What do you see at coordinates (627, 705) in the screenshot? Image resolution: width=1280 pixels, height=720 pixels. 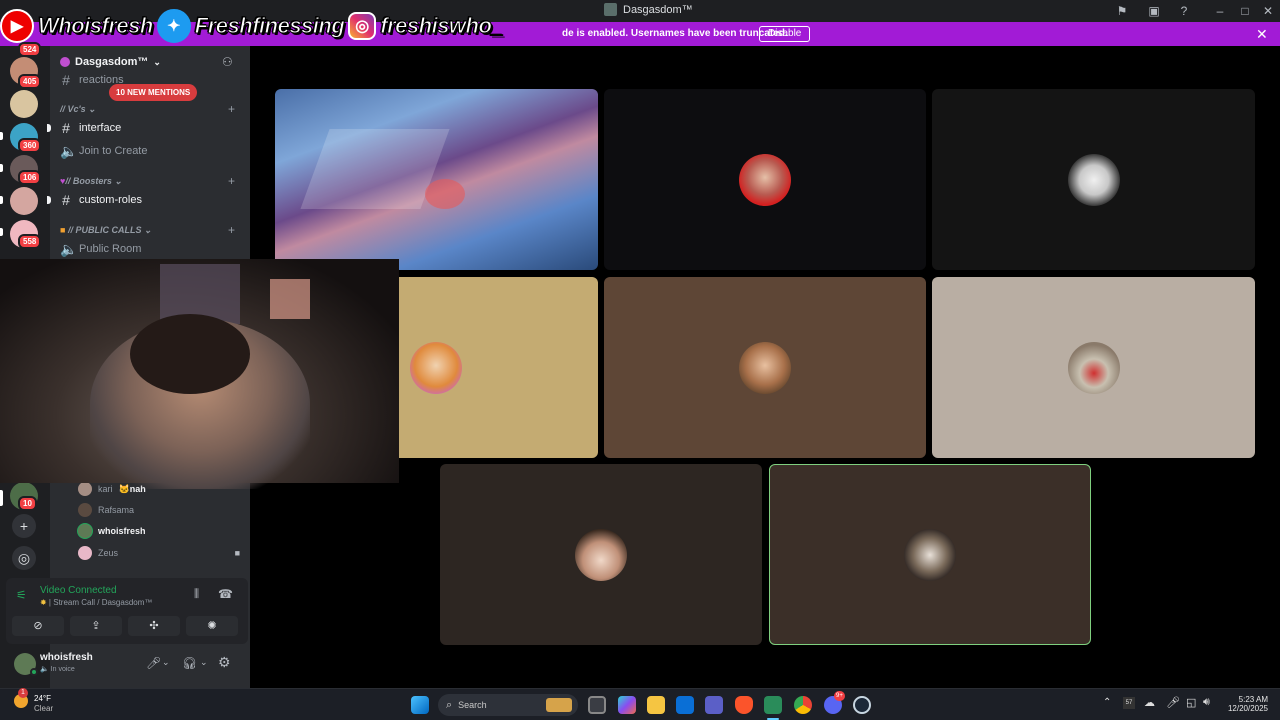 I see `copilot-icon` at bounding box center [627, 705].